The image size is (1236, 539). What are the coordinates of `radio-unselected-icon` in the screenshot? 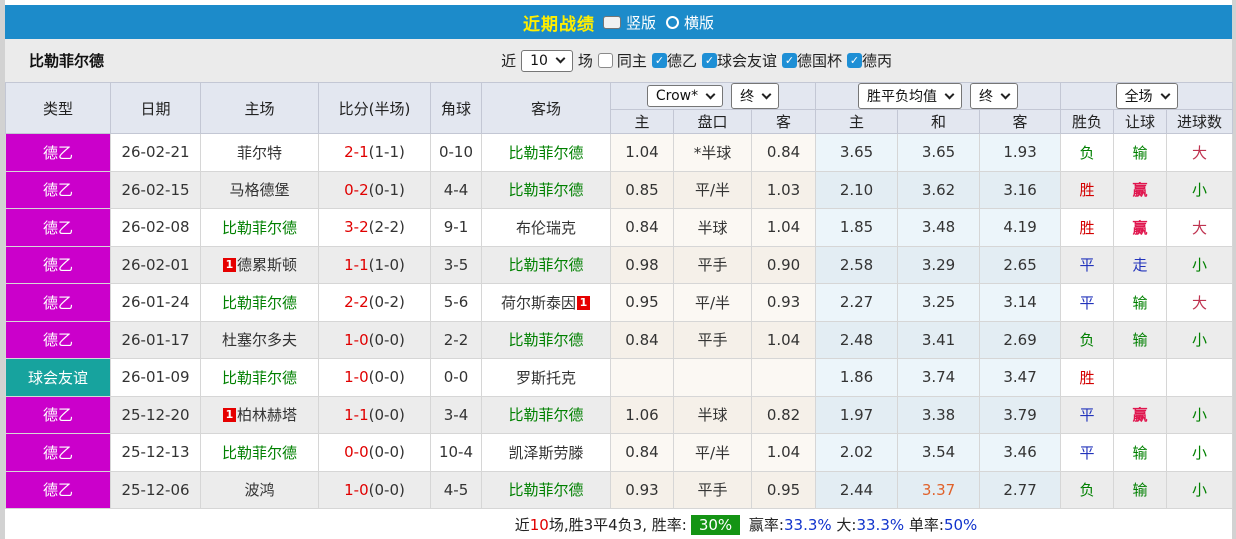 It's located at (672, 22).